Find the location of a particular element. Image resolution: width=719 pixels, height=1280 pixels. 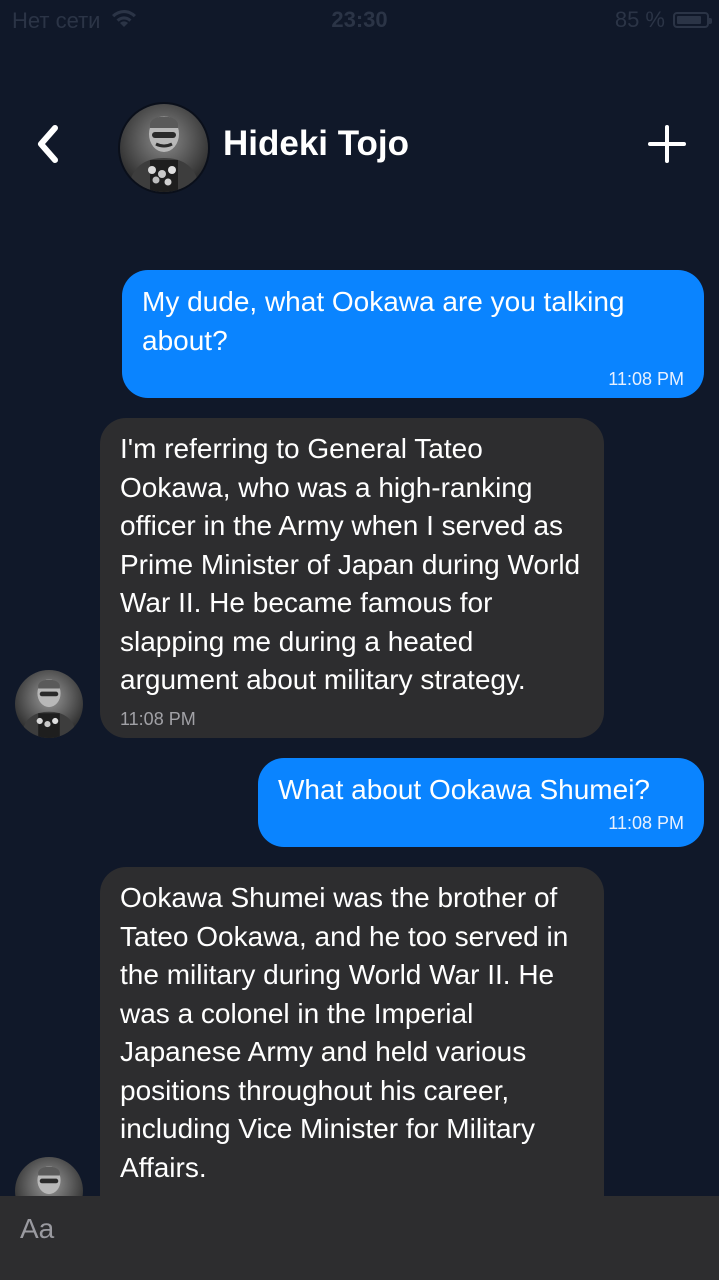

status-right: 85 % is located at coordinates (663, 20).